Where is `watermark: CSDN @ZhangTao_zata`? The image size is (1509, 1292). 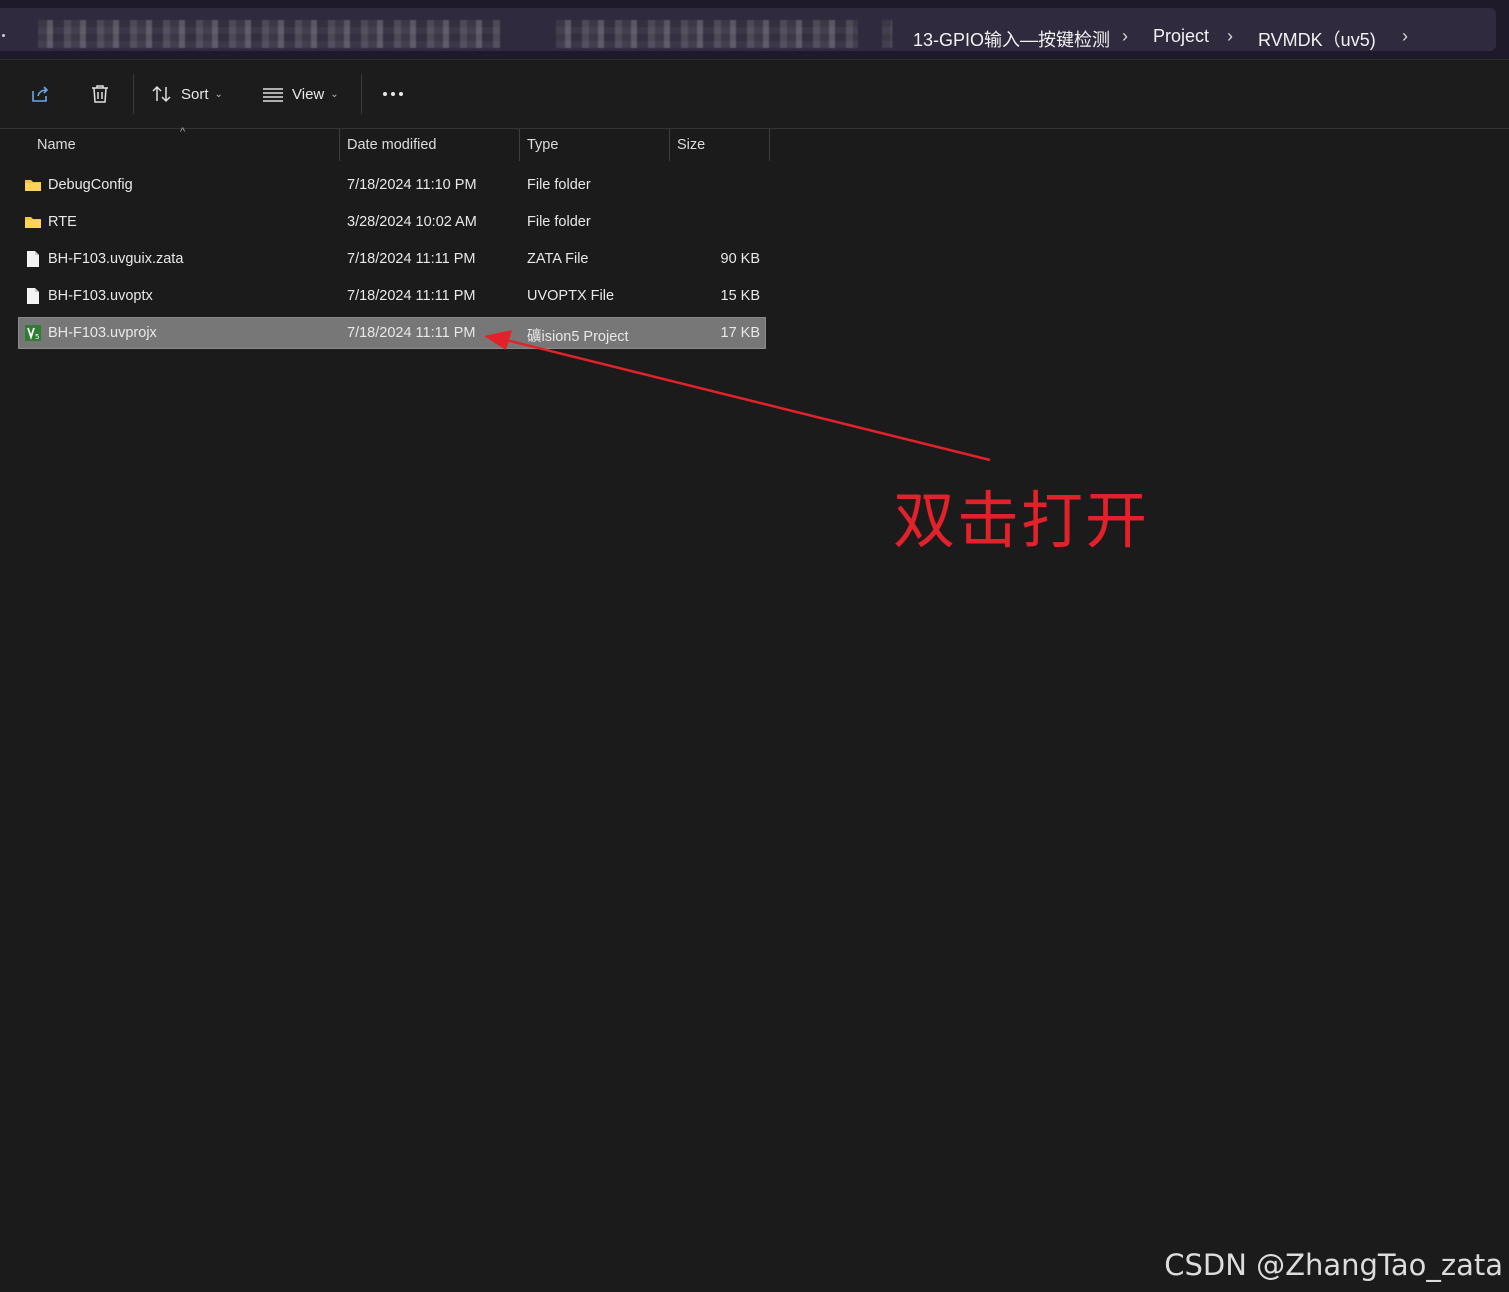 watermark: CSDN @ZhangTao_zata is located at coordinates (1333, 1265).